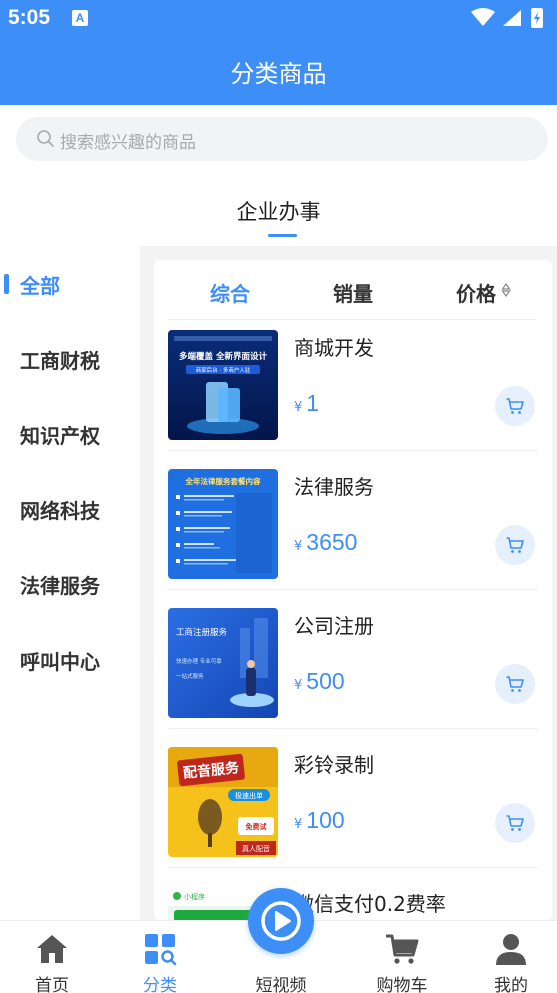  What do you see at coordinates (353, 389) in the screenshot?
I see `product-item: 多端覆盖 全新界面设计 商家后台 · 多商户入驻 商城开发 ¥1` at bounding box center [353, 389].